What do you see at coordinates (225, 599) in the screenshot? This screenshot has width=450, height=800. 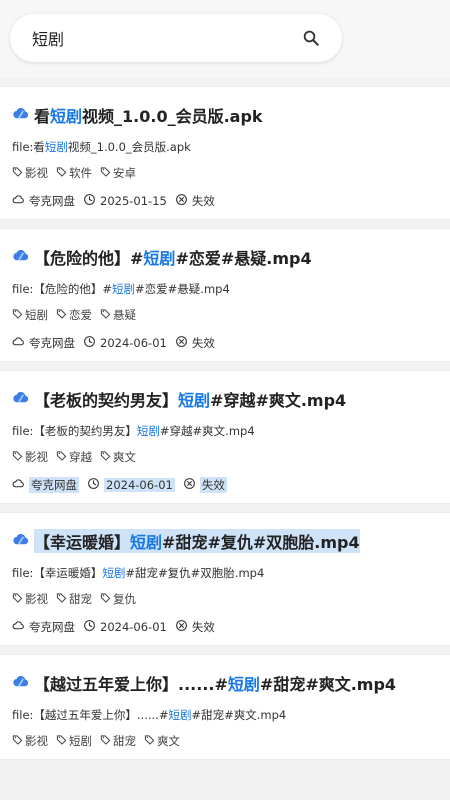 I see `tag-list: 影视 甜宠 复仇` at bounding box center [225, 599].